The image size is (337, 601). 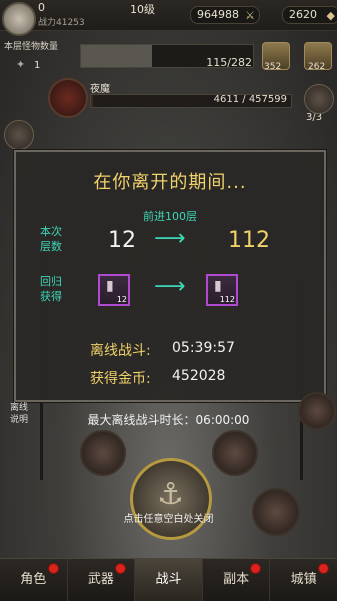 I want to click on close-hint: 点击任意空白处关闭, so click(x=168, y=519).